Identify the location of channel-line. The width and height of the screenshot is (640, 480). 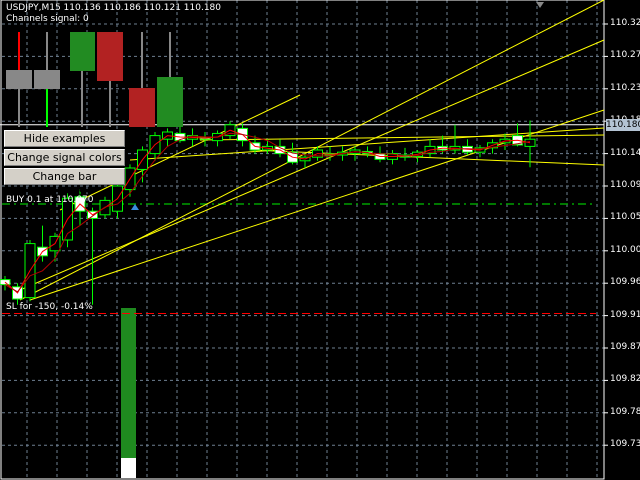
(402, 137).